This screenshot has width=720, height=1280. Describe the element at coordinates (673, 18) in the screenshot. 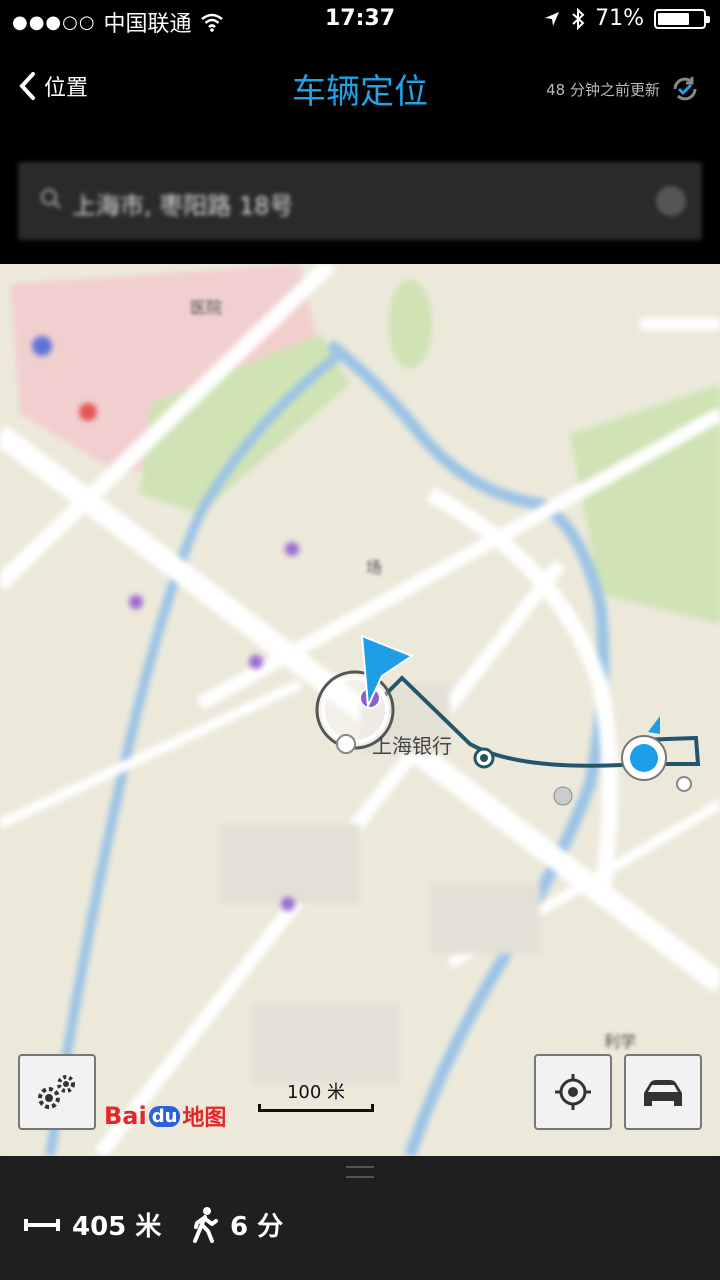

I see `battery-fill` at that location.